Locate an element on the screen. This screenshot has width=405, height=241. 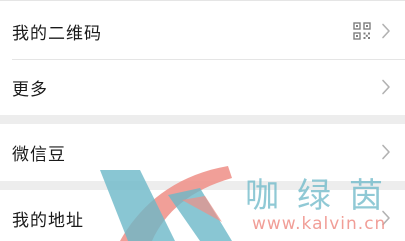
row-label: 微信豆 is located at coordinates (39, 154).